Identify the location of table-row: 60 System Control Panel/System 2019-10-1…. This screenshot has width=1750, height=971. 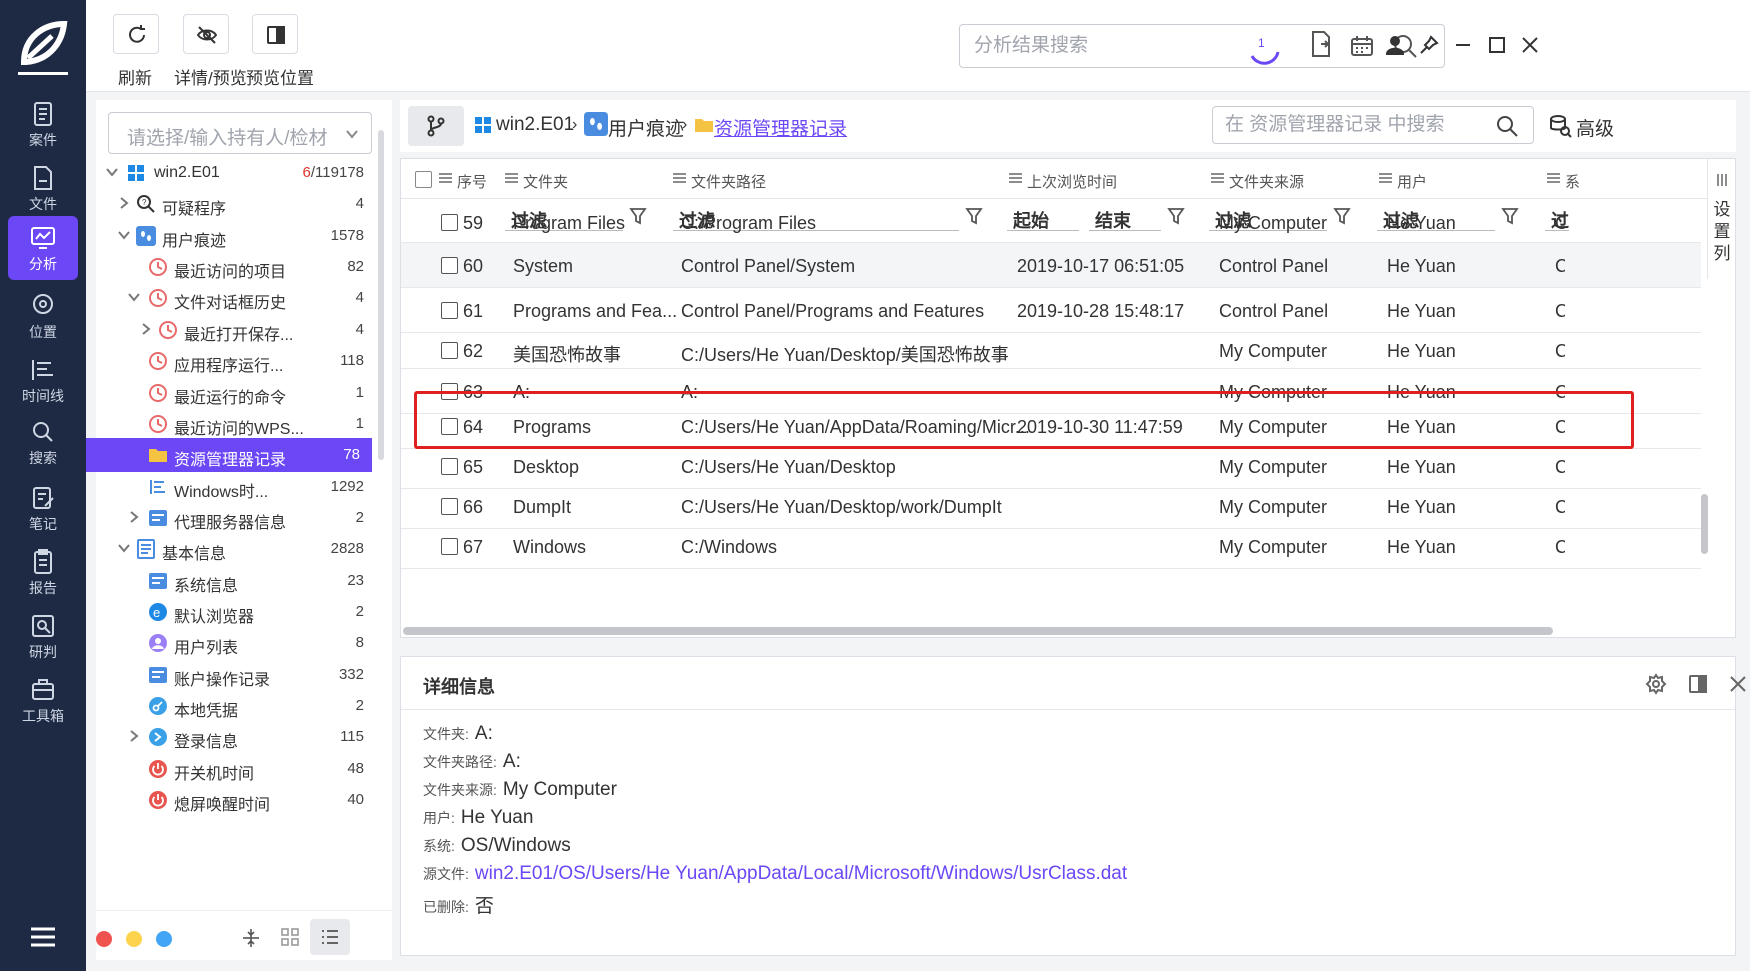
(1051, 265).